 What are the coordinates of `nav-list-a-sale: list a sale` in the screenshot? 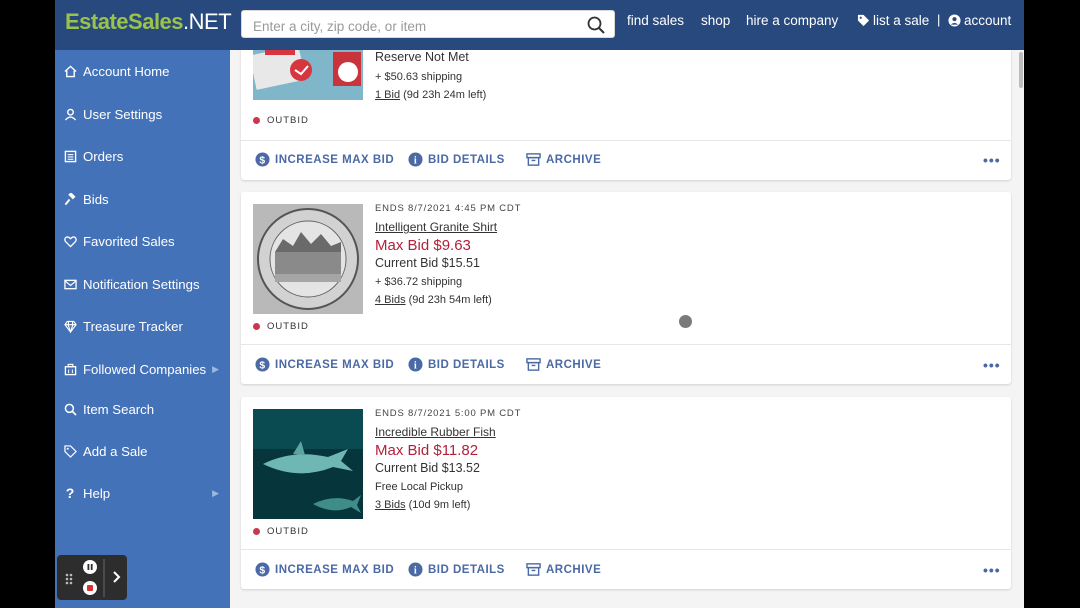 It's located at (893, 20).